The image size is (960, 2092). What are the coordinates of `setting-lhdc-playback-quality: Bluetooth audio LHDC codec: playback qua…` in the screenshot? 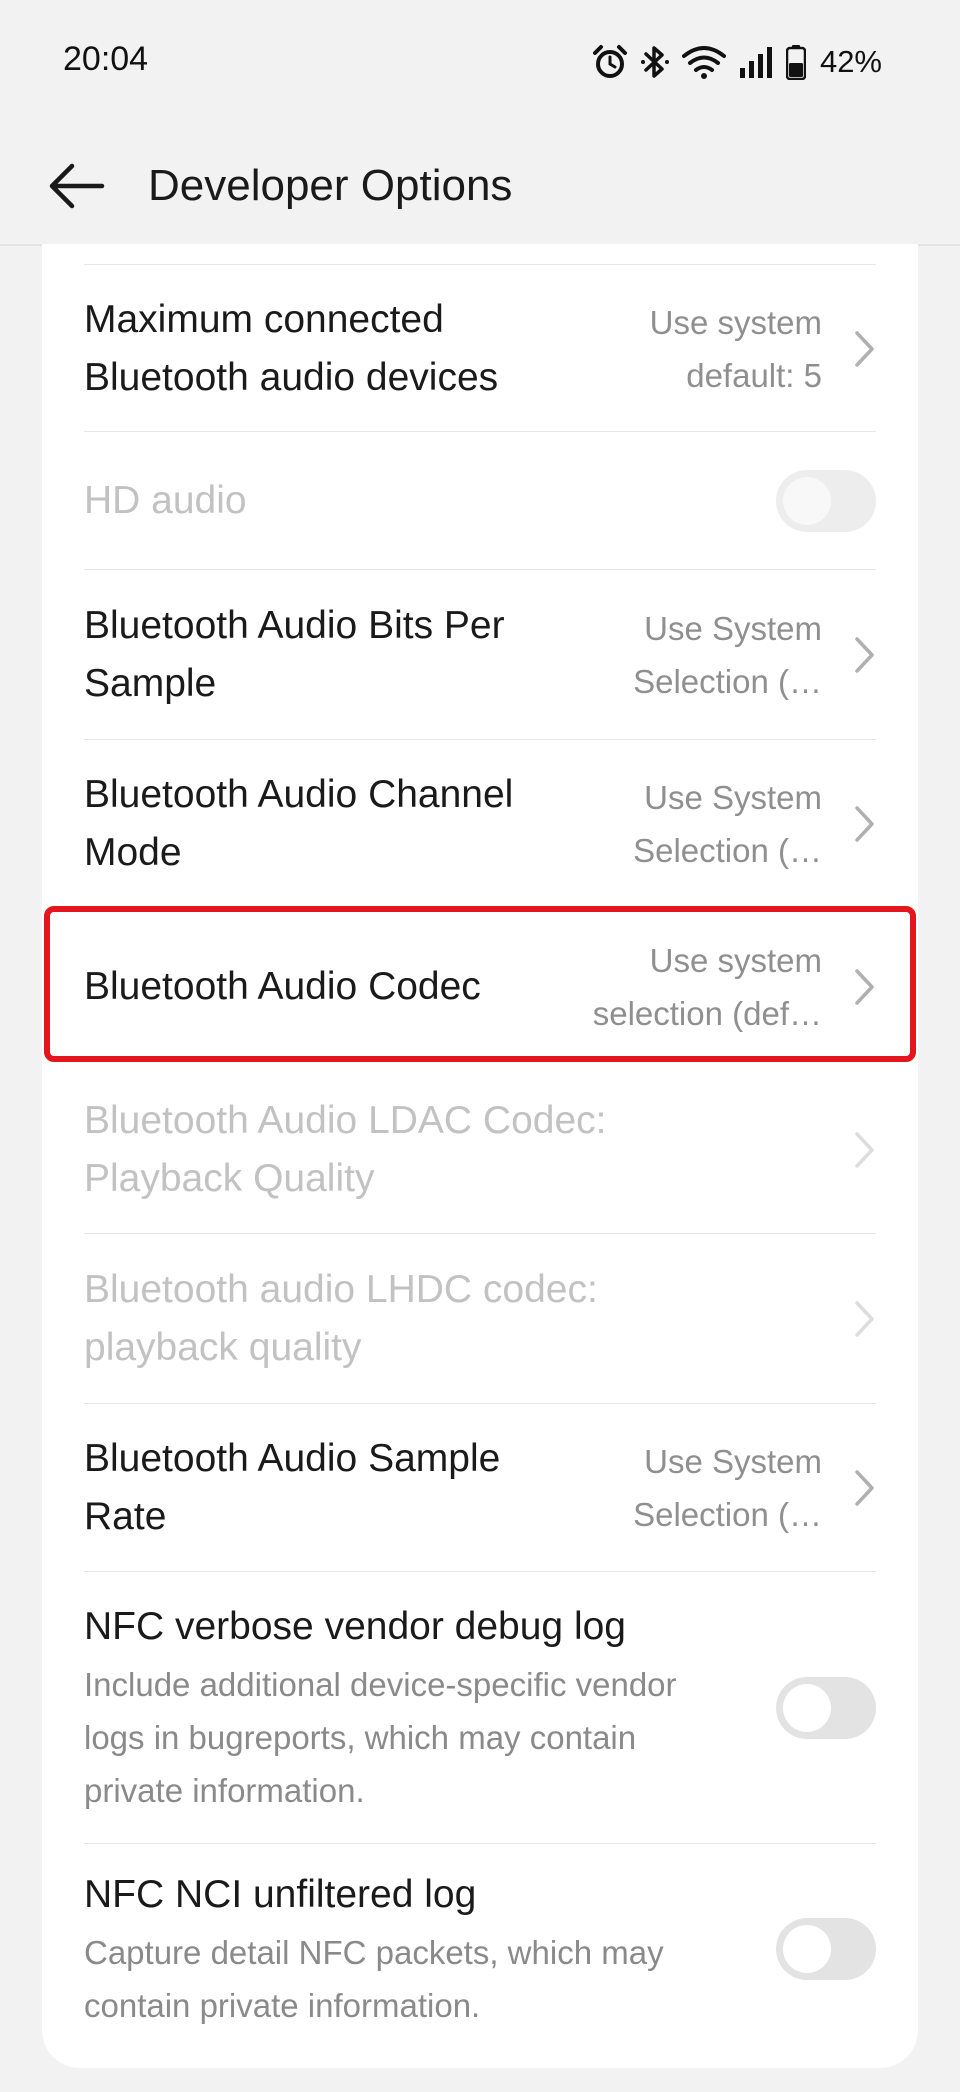 It's located at (480, 1319).